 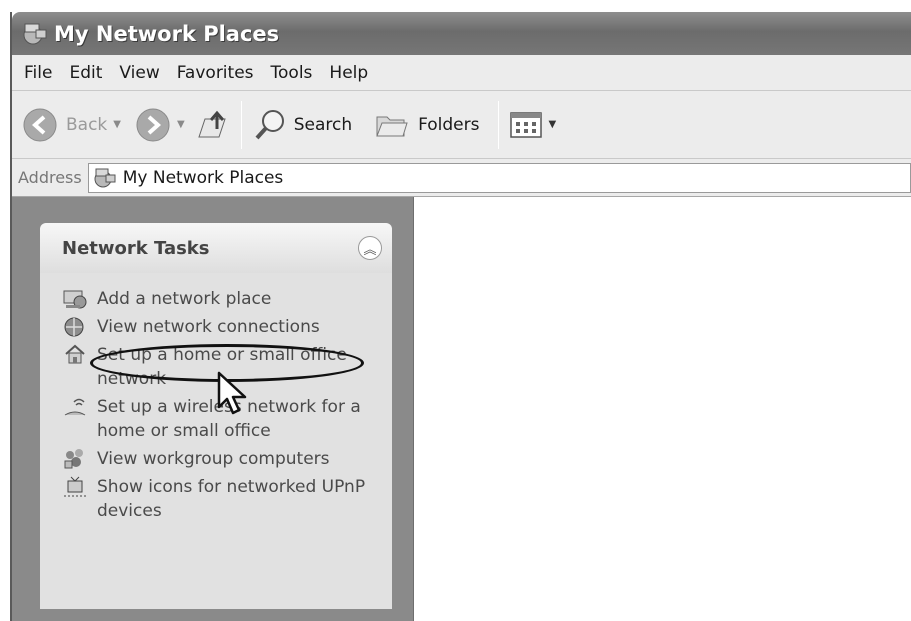 I want to click on up-folder-button, so click(x=213, y=125).